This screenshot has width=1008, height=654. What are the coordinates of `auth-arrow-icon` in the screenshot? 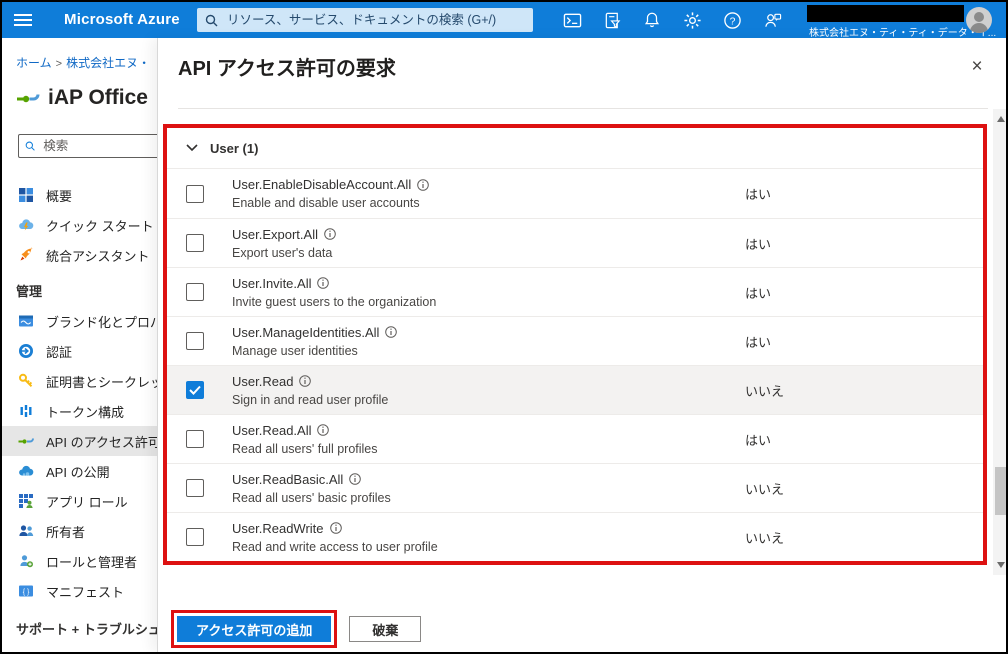 It's located at (26, 351).